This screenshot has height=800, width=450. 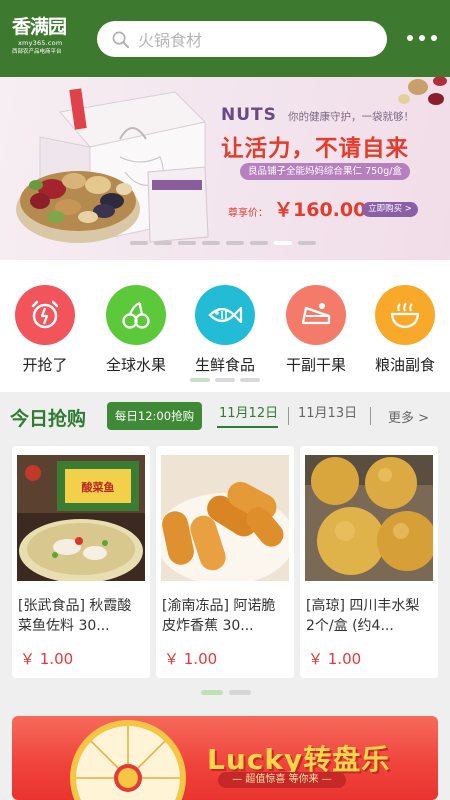 I want to click on banner-pagination, so click(x=223, y=243).